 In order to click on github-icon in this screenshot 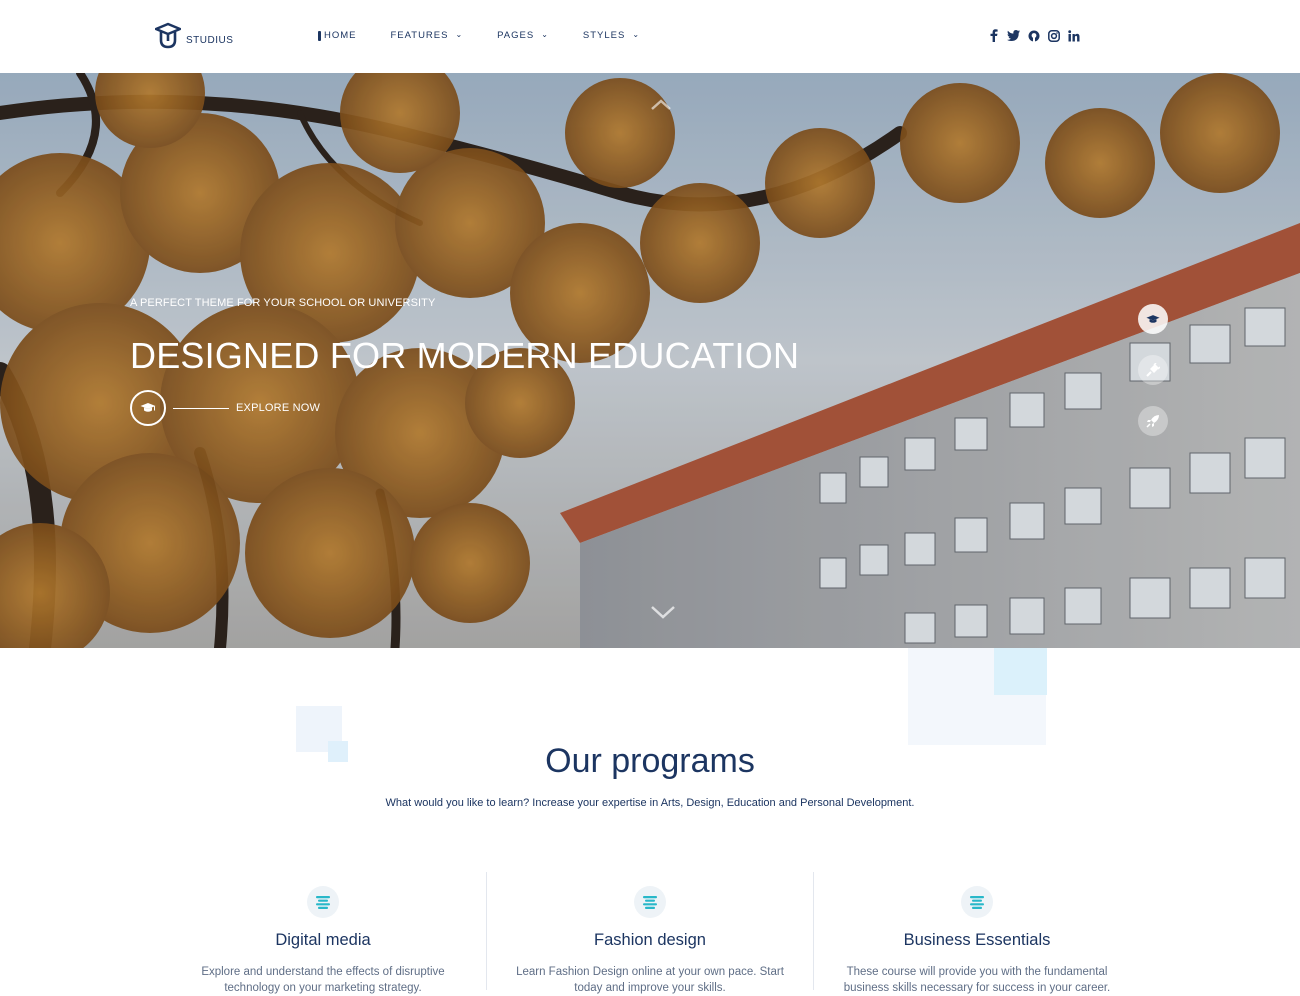, I will do `click(1033, 35)`.